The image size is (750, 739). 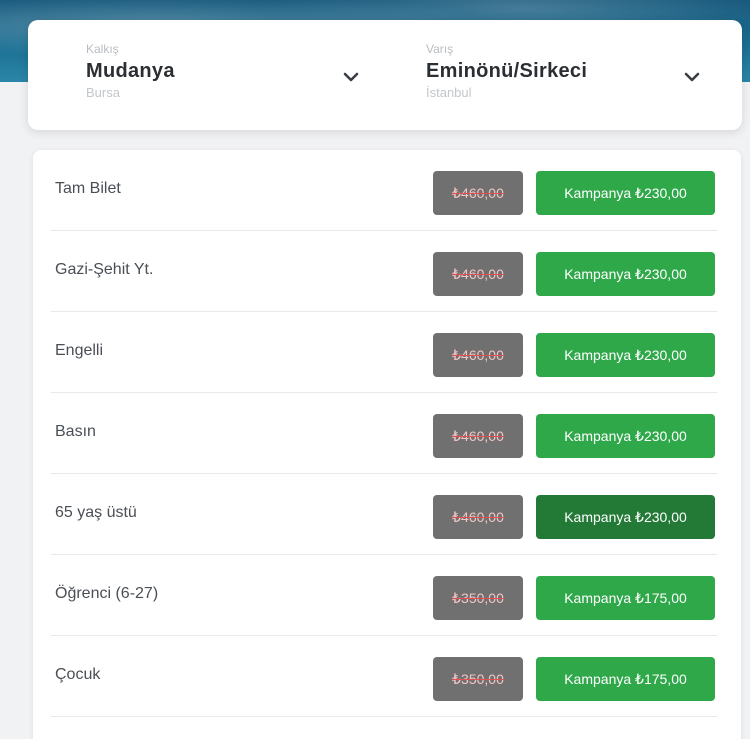 I want to click on fare-row: Çocuk ₺350,00 Kampanya ₺175,00, so click(x=387, y=676).